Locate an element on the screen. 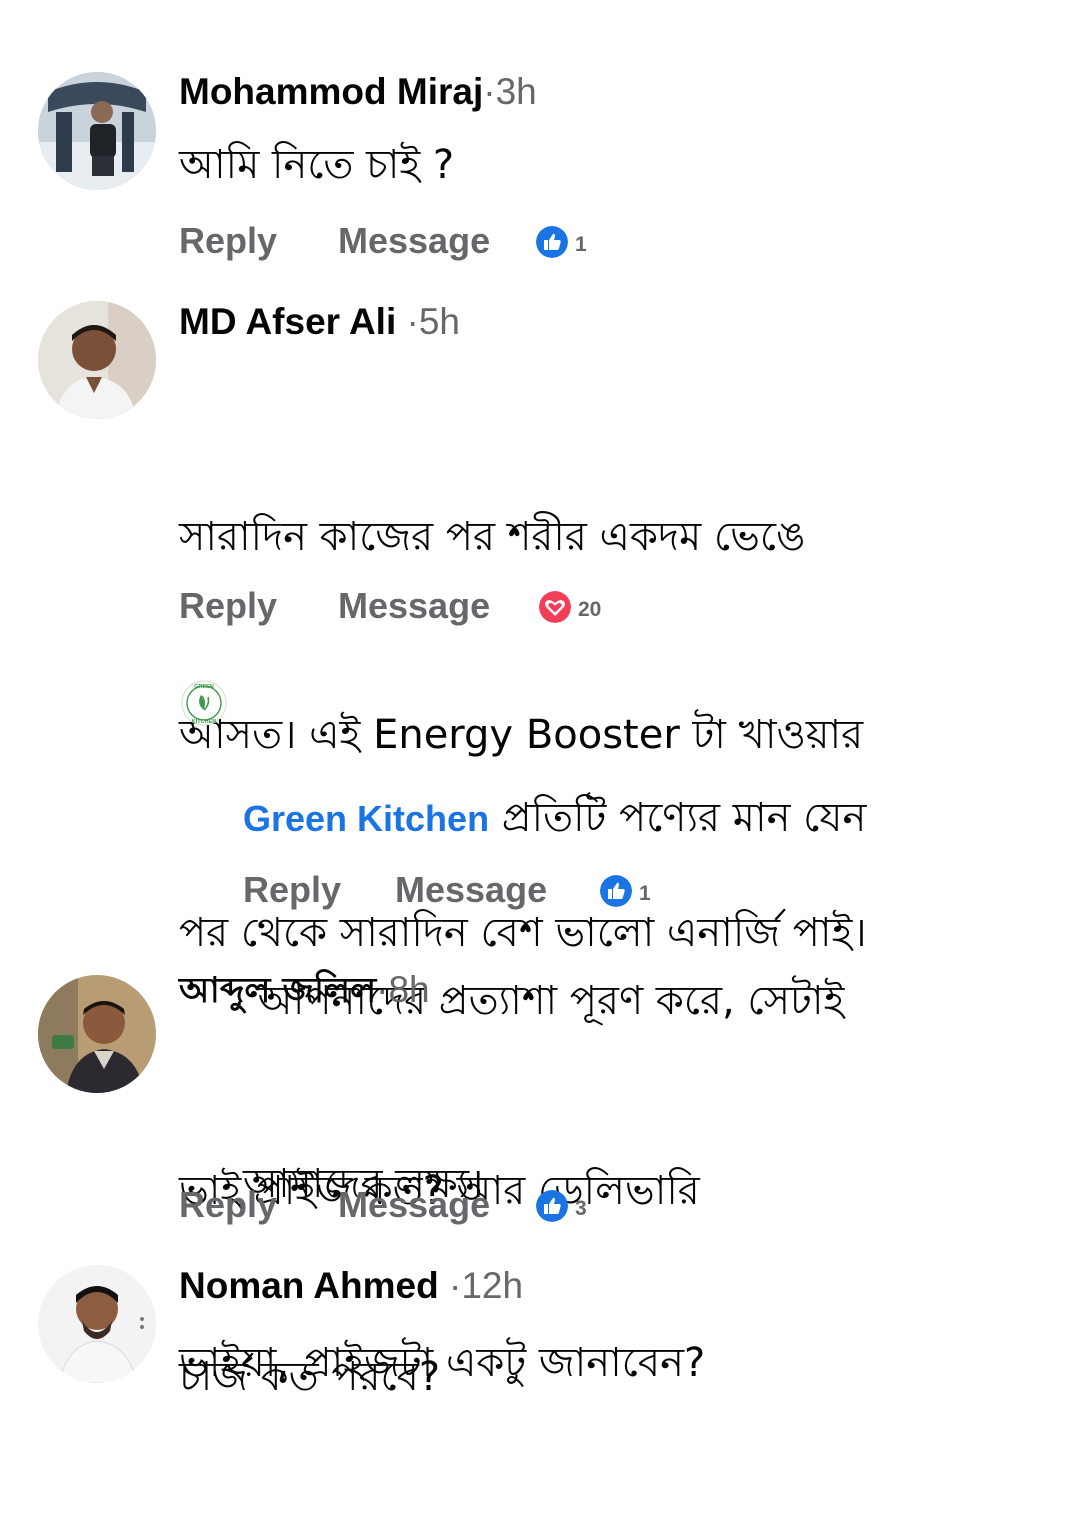 This screenshot has height=1532, width=1080. comment-text: আমি নিতে চাই ? is located at coordinates (317, 165).